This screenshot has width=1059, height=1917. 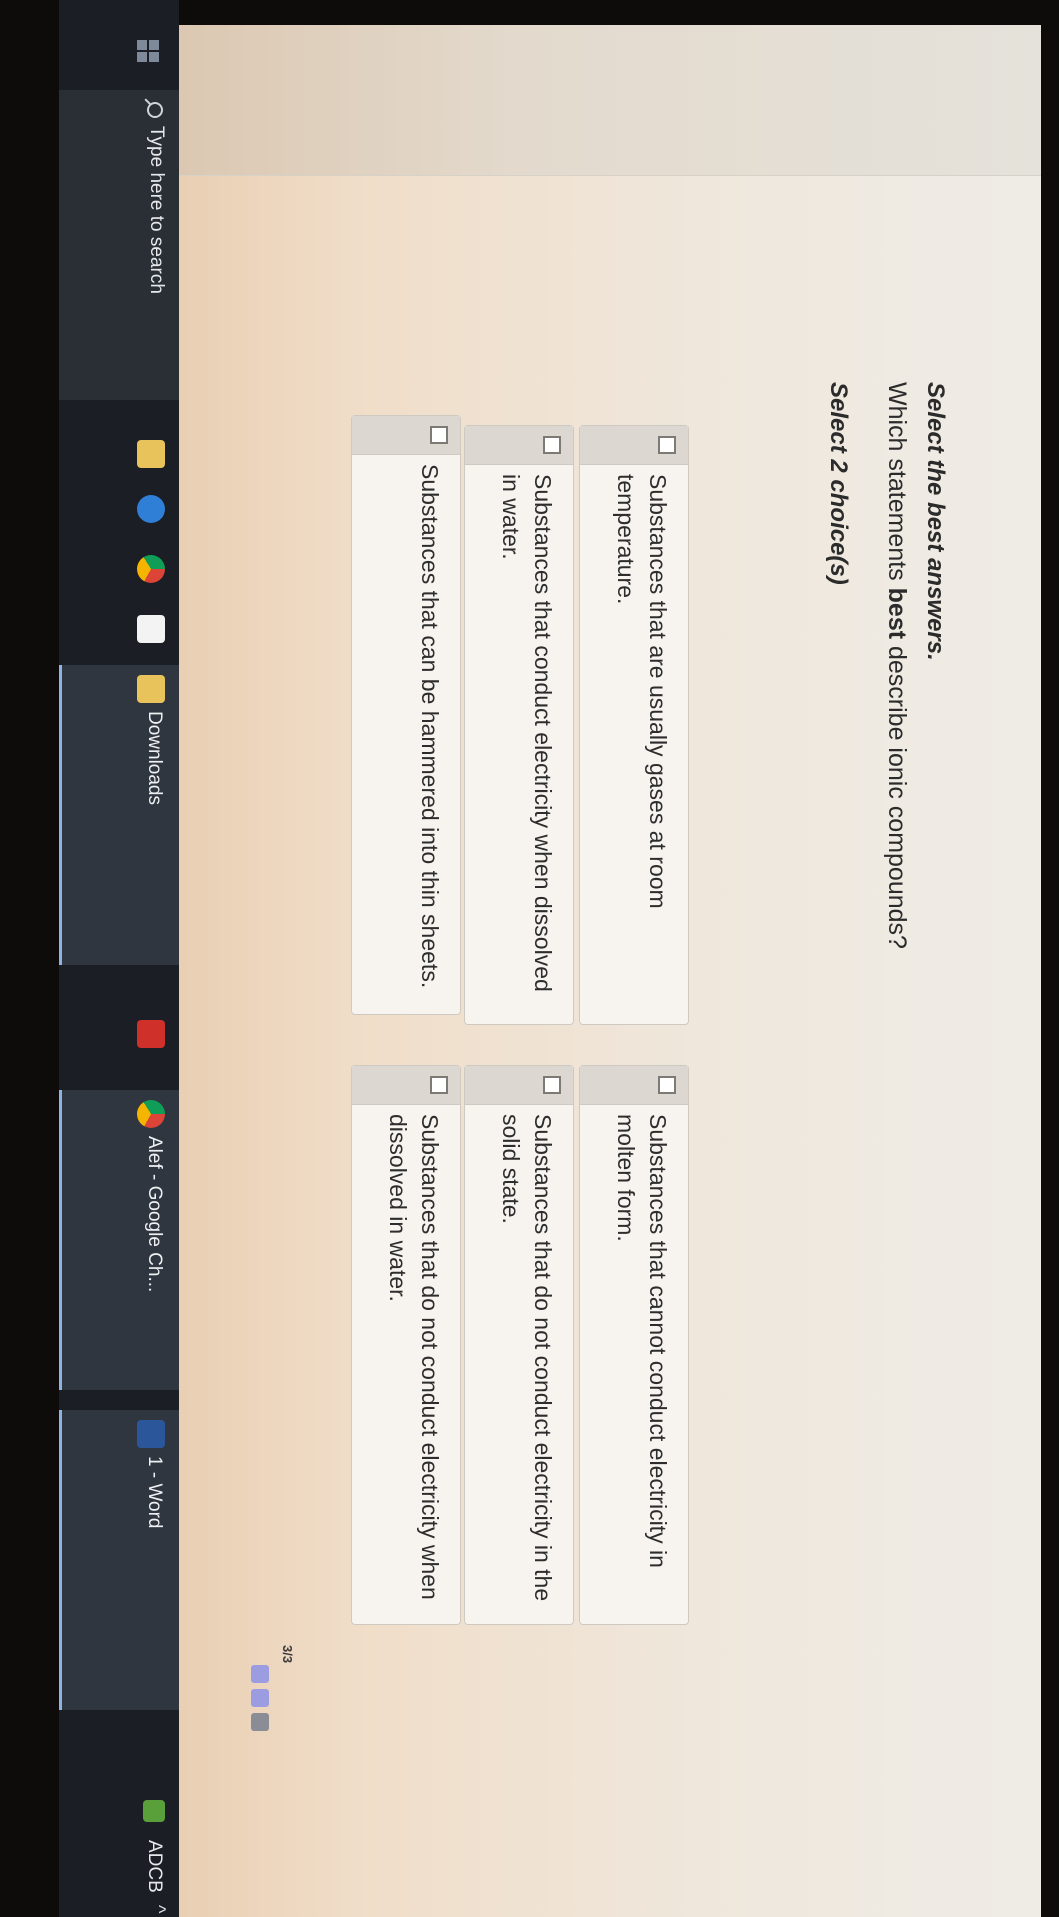 I want to click on chevron-up-icon: ^, so click(x=158, y=1909).